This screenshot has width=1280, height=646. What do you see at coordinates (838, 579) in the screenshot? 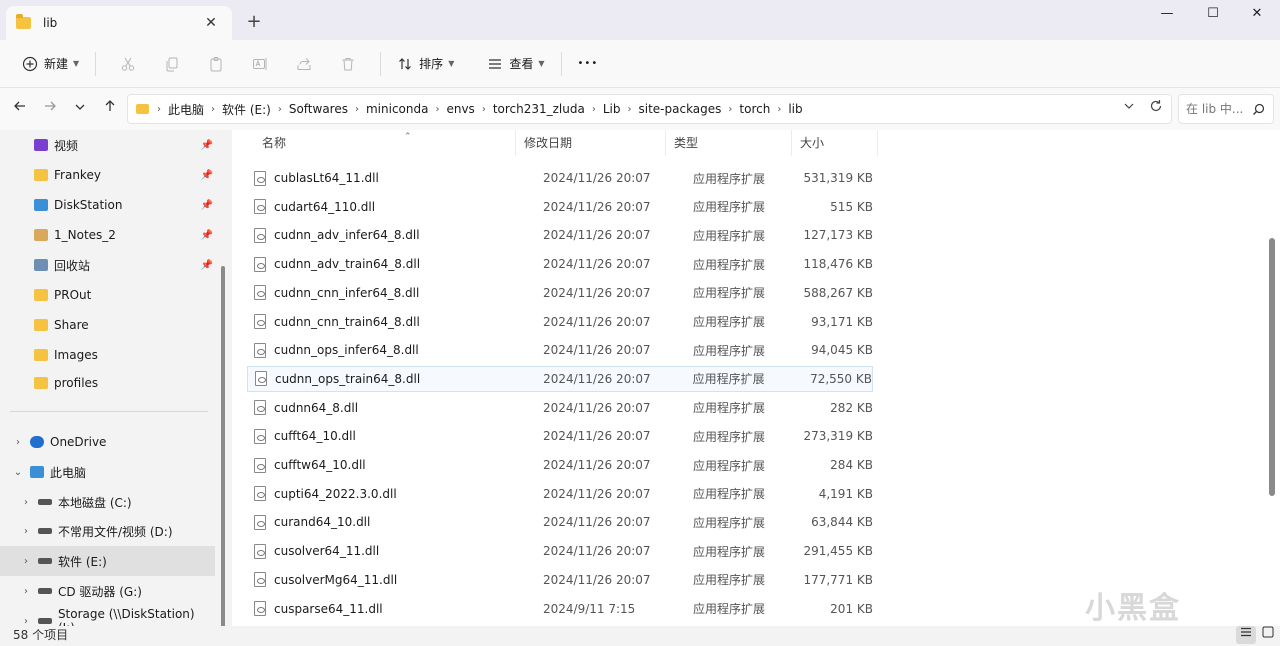
I see `file-size: 177,771 KB` at bounding box center [838, 579].